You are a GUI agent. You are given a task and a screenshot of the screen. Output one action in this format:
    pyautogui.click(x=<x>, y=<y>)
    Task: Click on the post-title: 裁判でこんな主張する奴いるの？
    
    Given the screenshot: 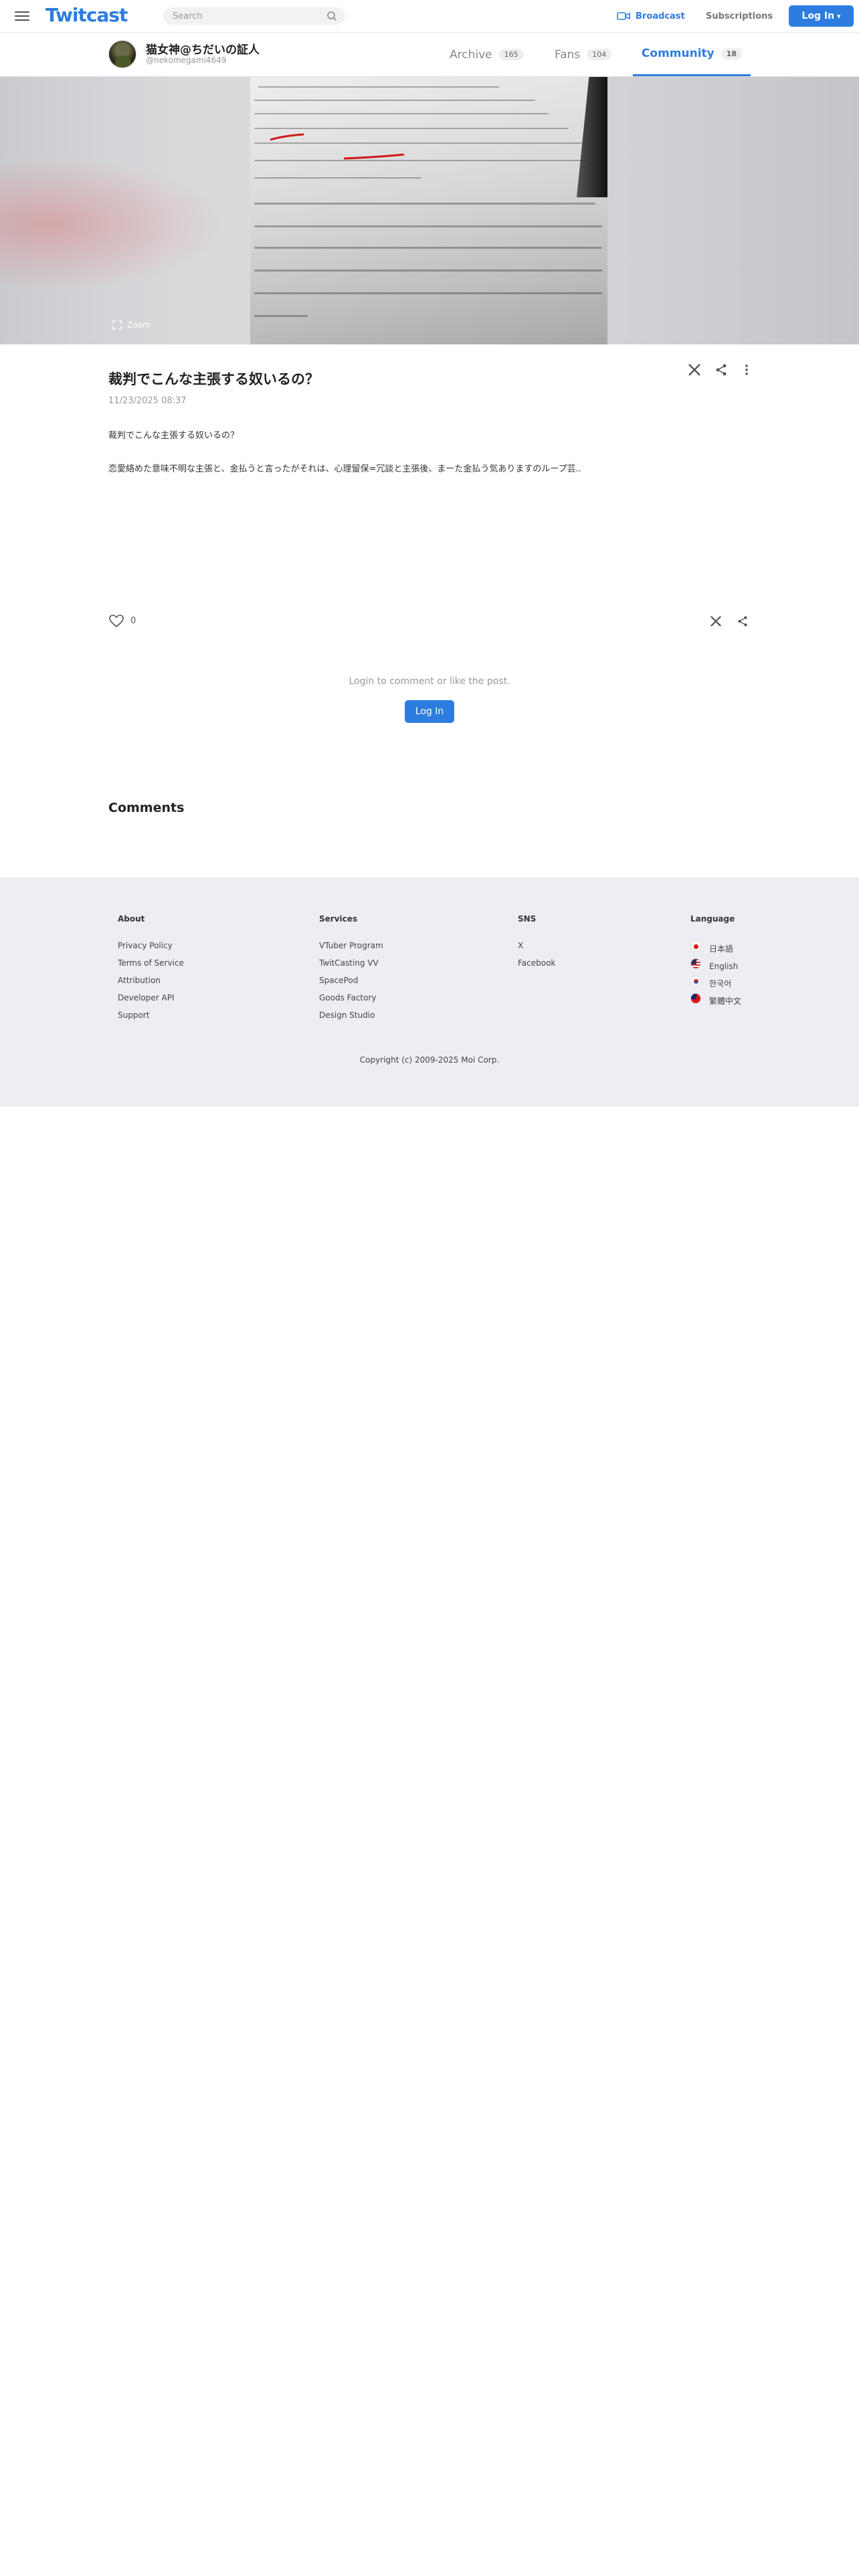 What is the action you would take?
    pyautogui.click(x=213, y=379)
    